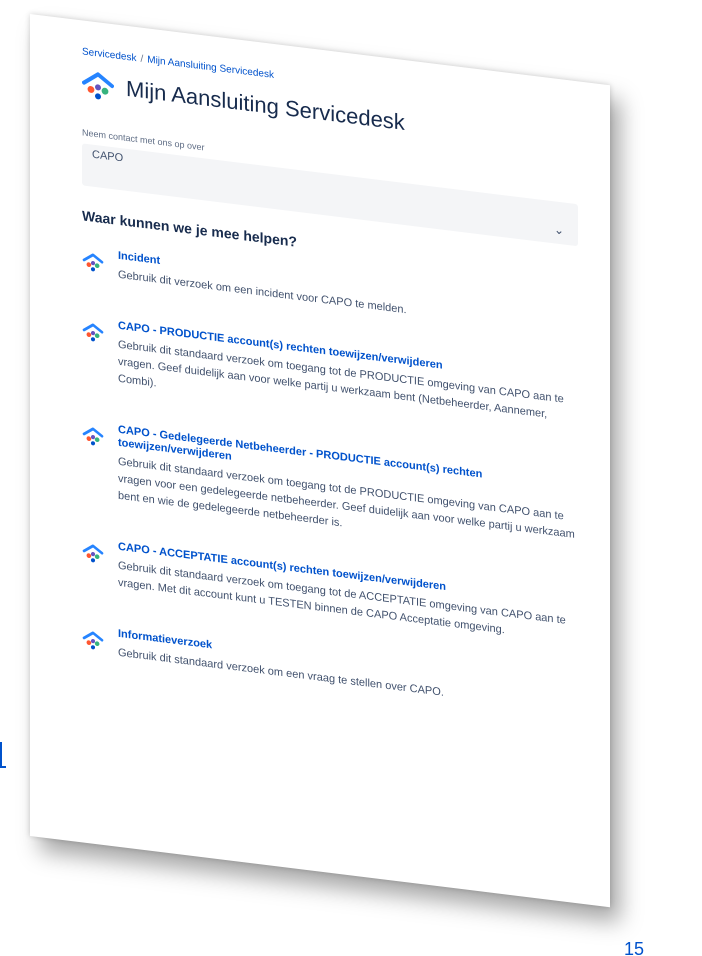 This screenshot has width=702, height=956. Describe the element at coordinates (98, 86) in the screenshot. I see `servicedesk-logo-icon` at that location.